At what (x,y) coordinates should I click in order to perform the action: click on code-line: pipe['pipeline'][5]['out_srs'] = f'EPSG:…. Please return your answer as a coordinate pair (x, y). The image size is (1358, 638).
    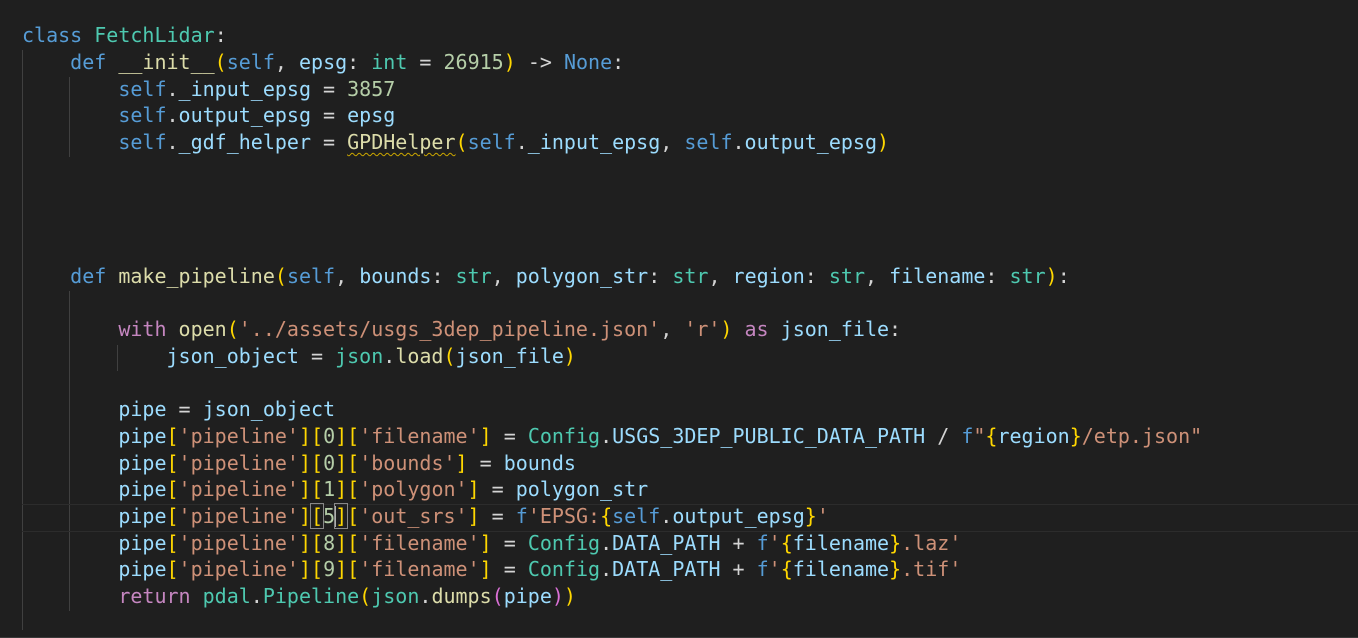
    Looking at the image, I should click on (425, 516).